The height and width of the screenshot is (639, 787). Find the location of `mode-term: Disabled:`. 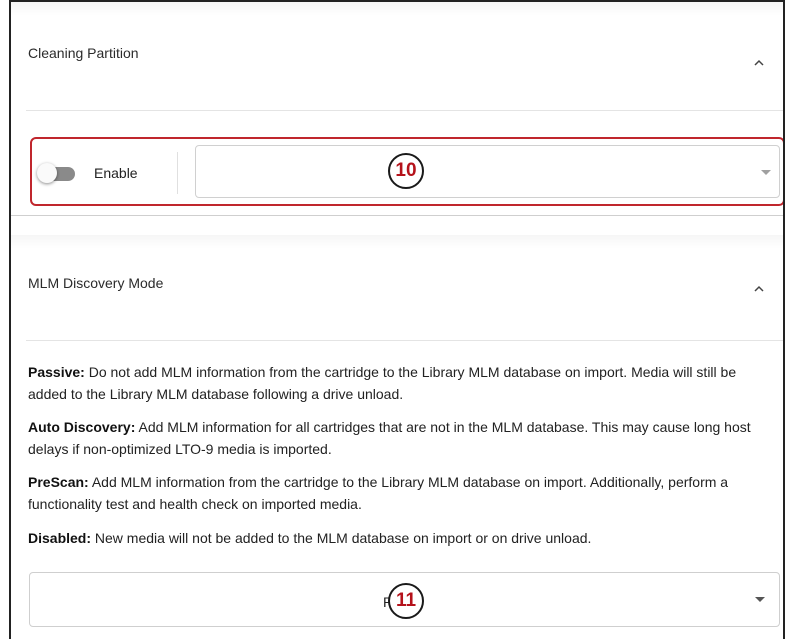

mode-term: Disabled: is located at coordinates (60, 538).